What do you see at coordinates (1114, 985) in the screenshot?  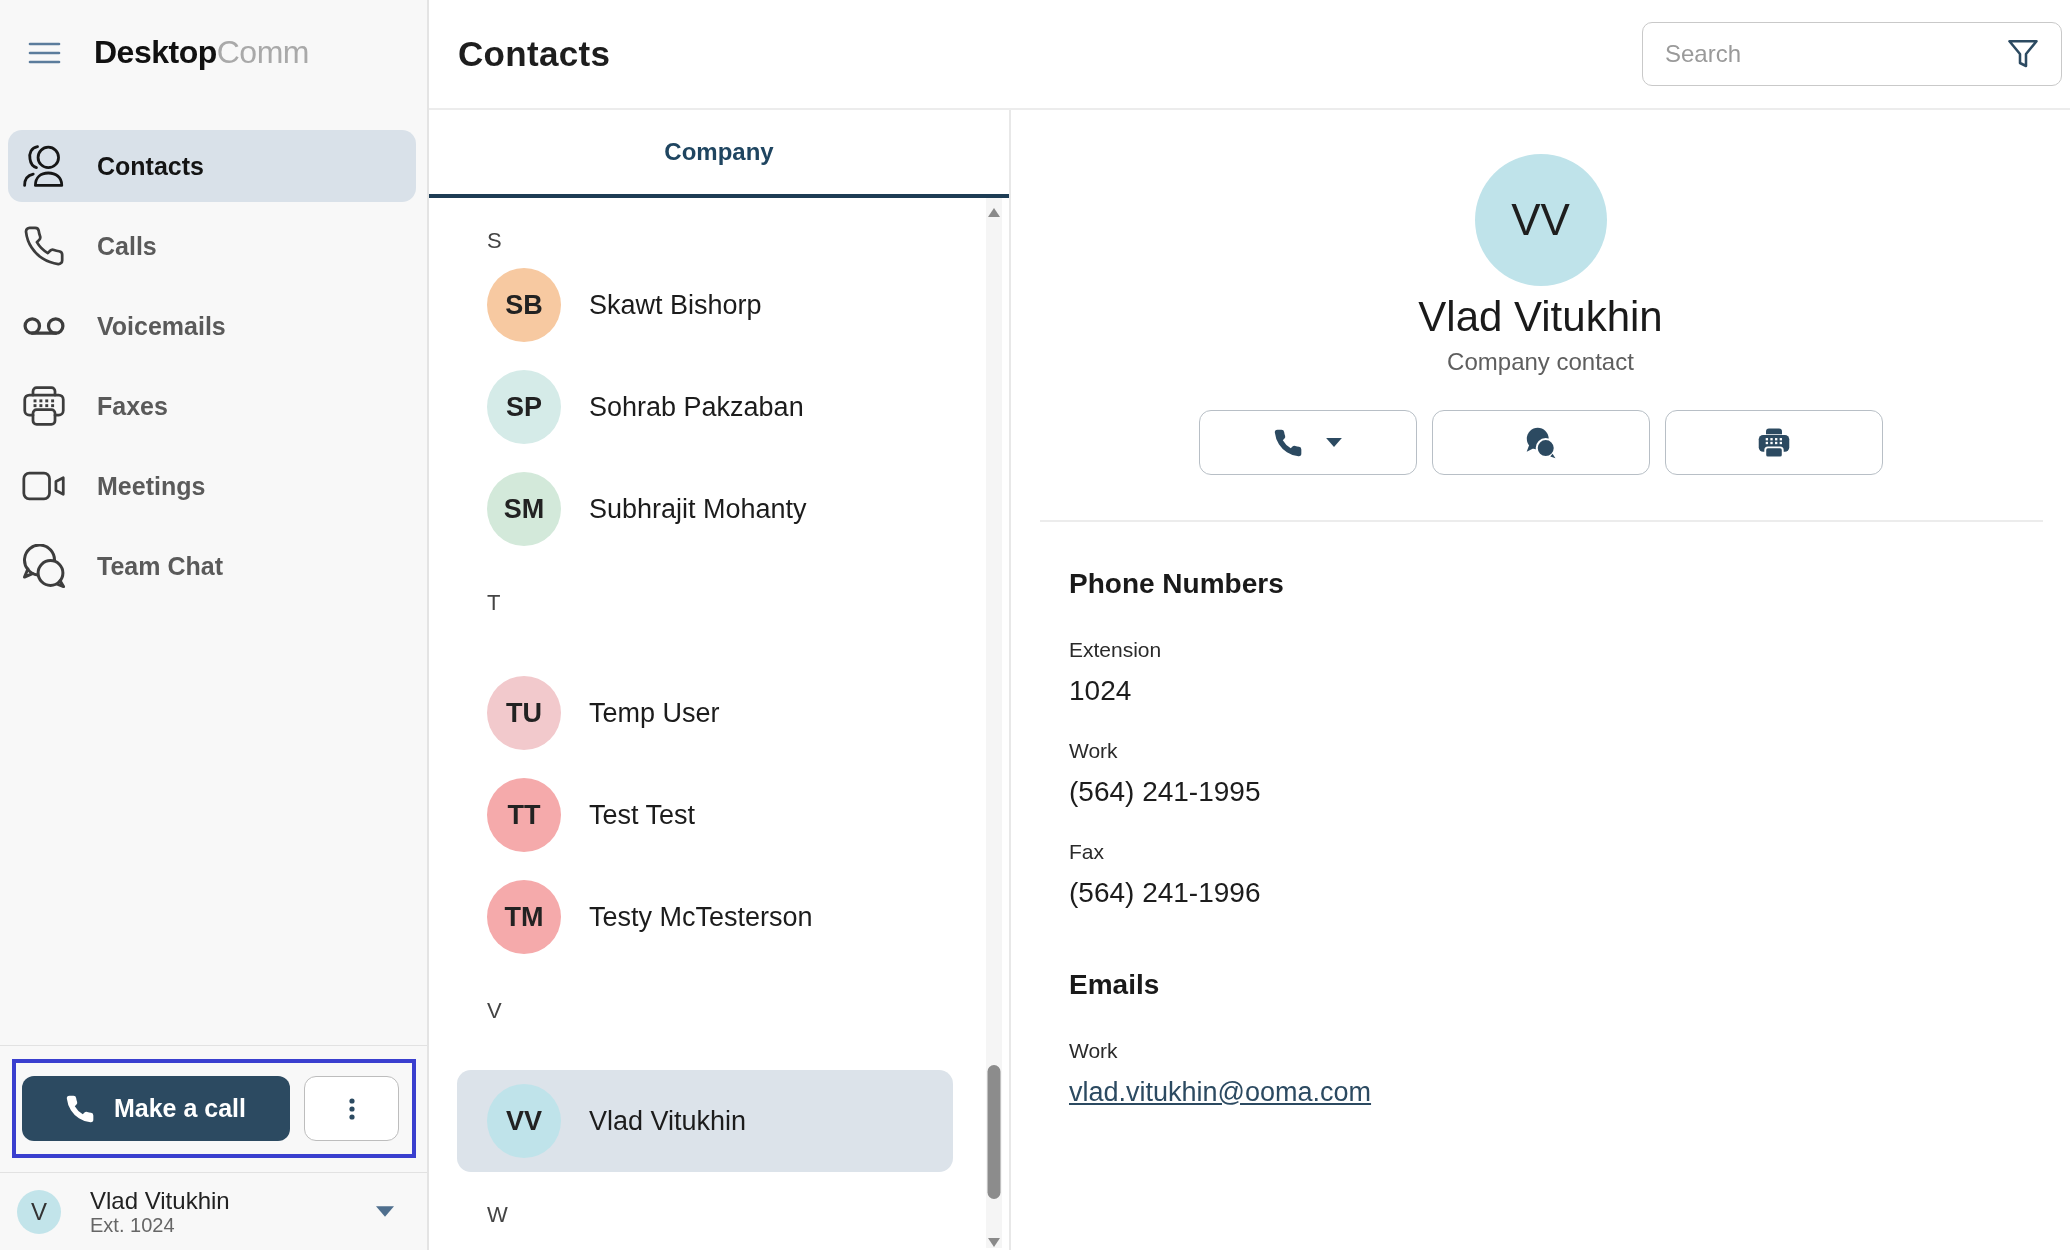 I see `section-heading: Emails` at bounding box center [1114, 985].